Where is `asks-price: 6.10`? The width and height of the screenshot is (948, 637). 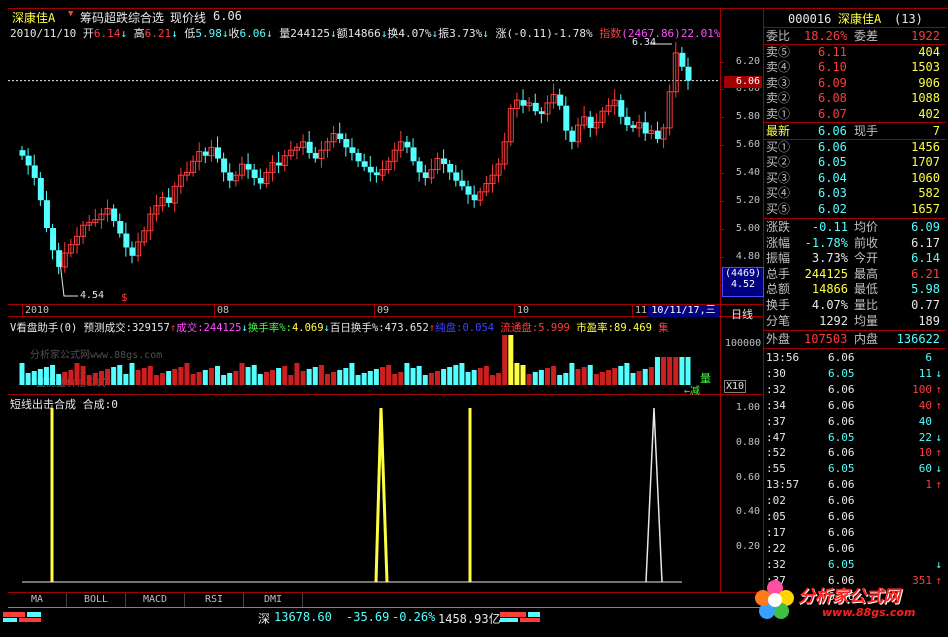 asks-price: 6.10 is located at coordinates (832, 67).